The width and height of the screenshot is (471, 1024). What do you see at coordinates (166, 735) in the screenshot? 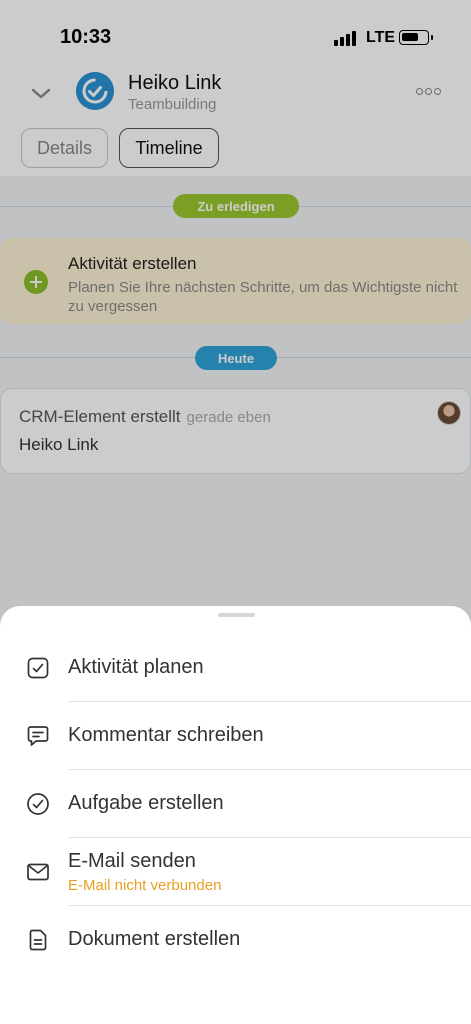
I see `menu-item-label: Kommentar schreiben` at bounding box center [166, 735].